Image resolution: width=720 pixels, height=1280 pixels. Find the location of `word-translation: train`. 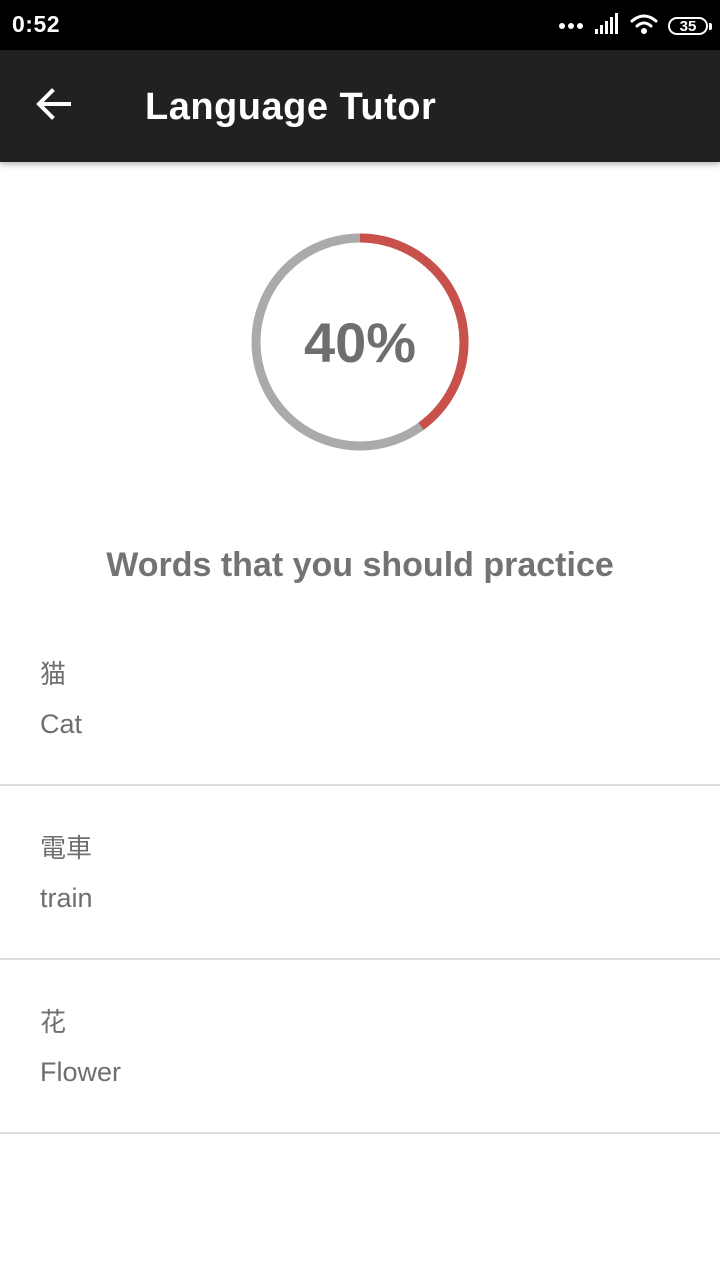

word-translation: train is located at coordinates (66, 898).